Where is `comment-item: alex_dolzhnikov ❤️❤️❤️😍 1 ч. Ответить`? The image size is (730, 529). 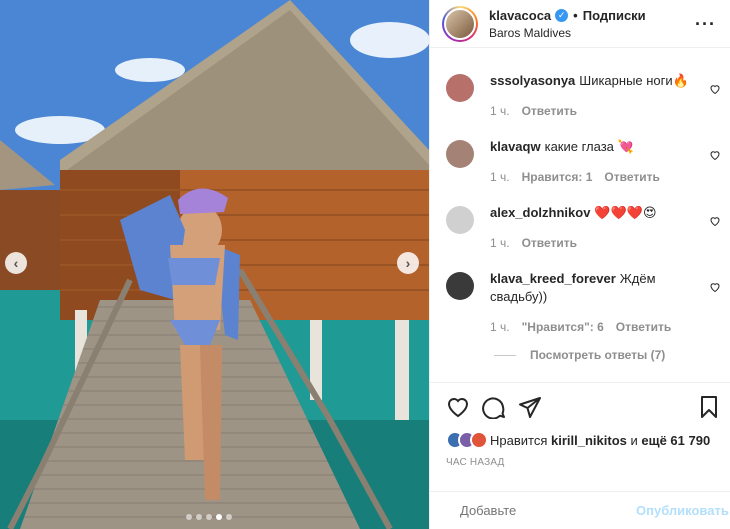 comment-item: alex_dolzhnikov ❤️❤️❤️😍 1 ч. Ответить is located at coordinates (580, 227).